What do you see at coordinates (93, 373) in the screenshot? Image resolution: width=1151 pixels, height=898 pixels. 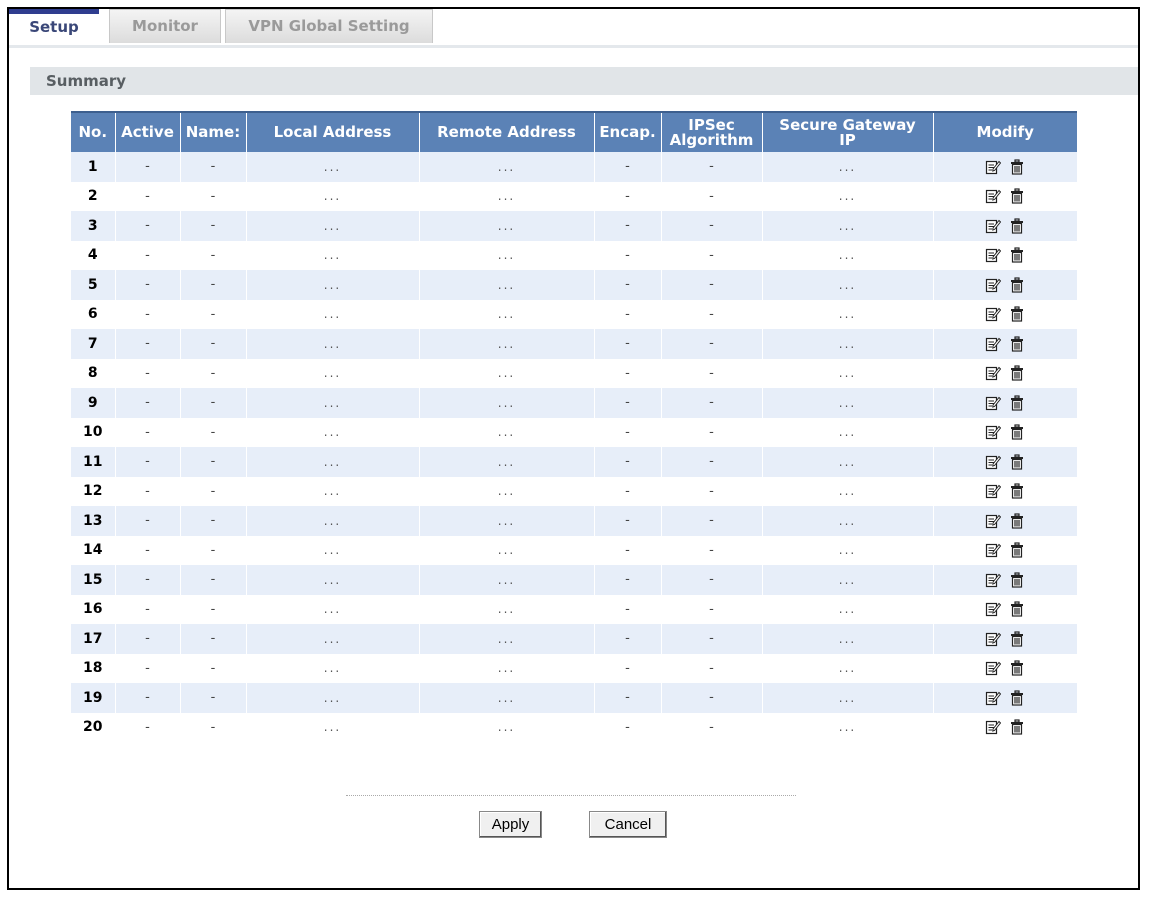 I see `cell-no: 8` at bounding box center [93, 373].